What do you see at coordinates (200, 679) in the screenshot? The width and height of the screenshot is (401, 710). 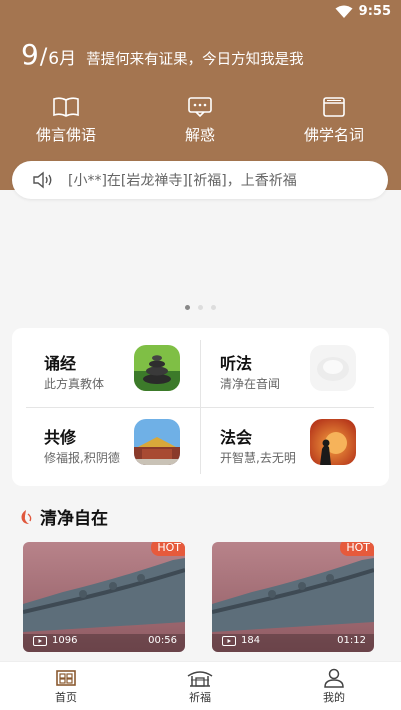 I see `temple-icon` at bounding box center [200, 679].